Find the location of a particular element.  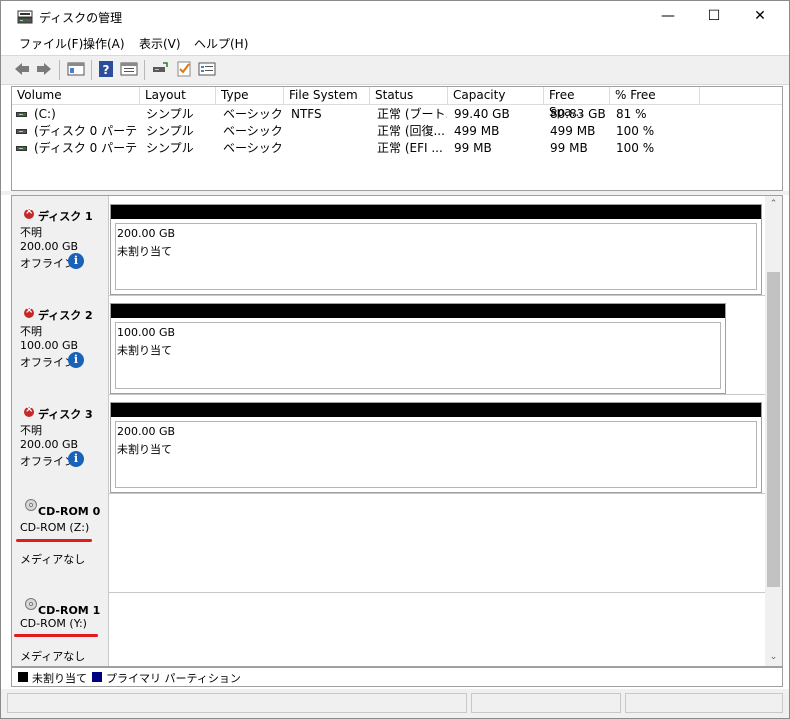

disk-type: 不明 is located at coordinates (31, 331).